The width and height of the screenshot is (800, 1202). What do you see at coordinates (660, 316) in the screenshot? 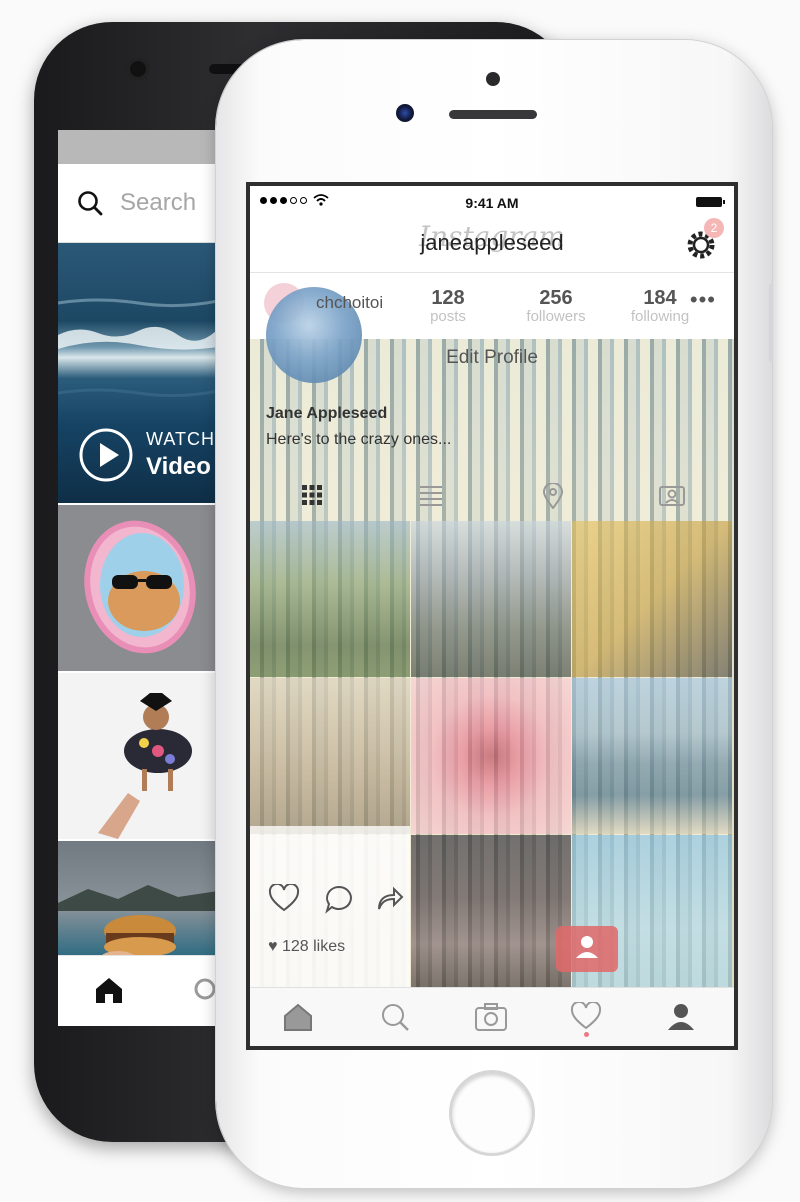
I see `following-label: following` at bounding box center [660, 316].